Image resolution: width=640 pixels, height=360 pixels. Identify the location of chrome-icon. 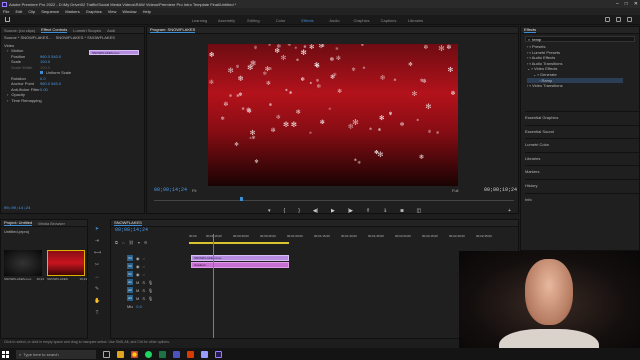
(134, 354).